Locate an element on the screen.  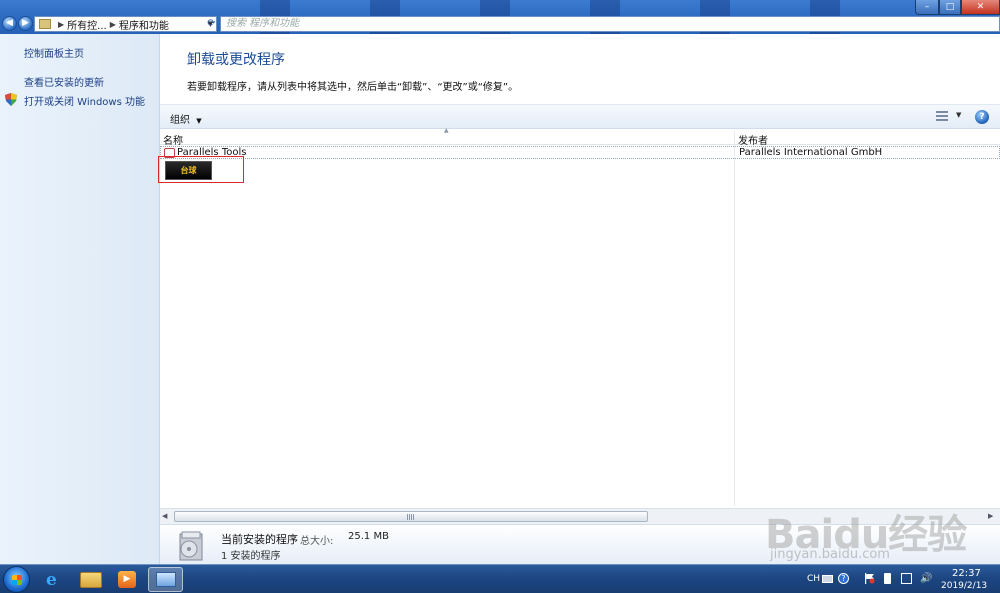
sidebar-item-windows-features: 打开或关闭 Windows 功能 is located at coordinates (84, 100).